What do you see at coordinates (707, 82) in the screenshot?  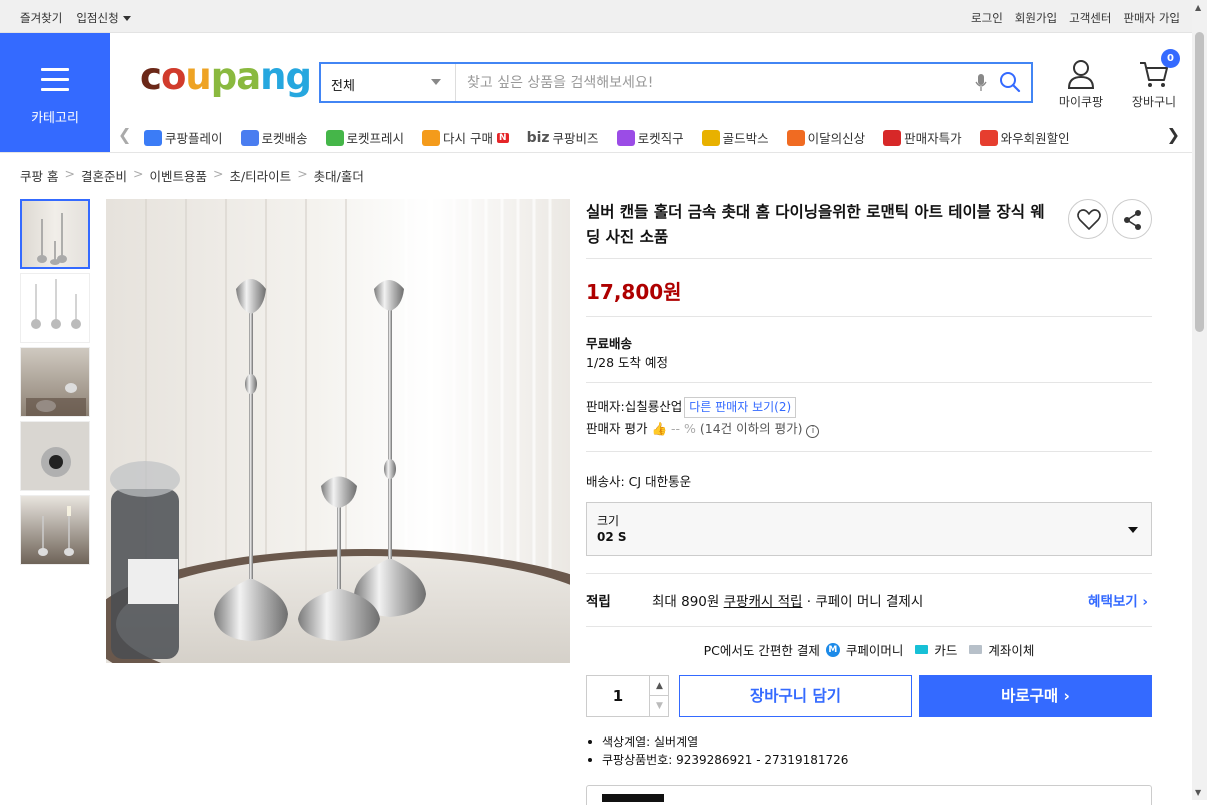 I see `search-input` at bounding box center [707, 82].